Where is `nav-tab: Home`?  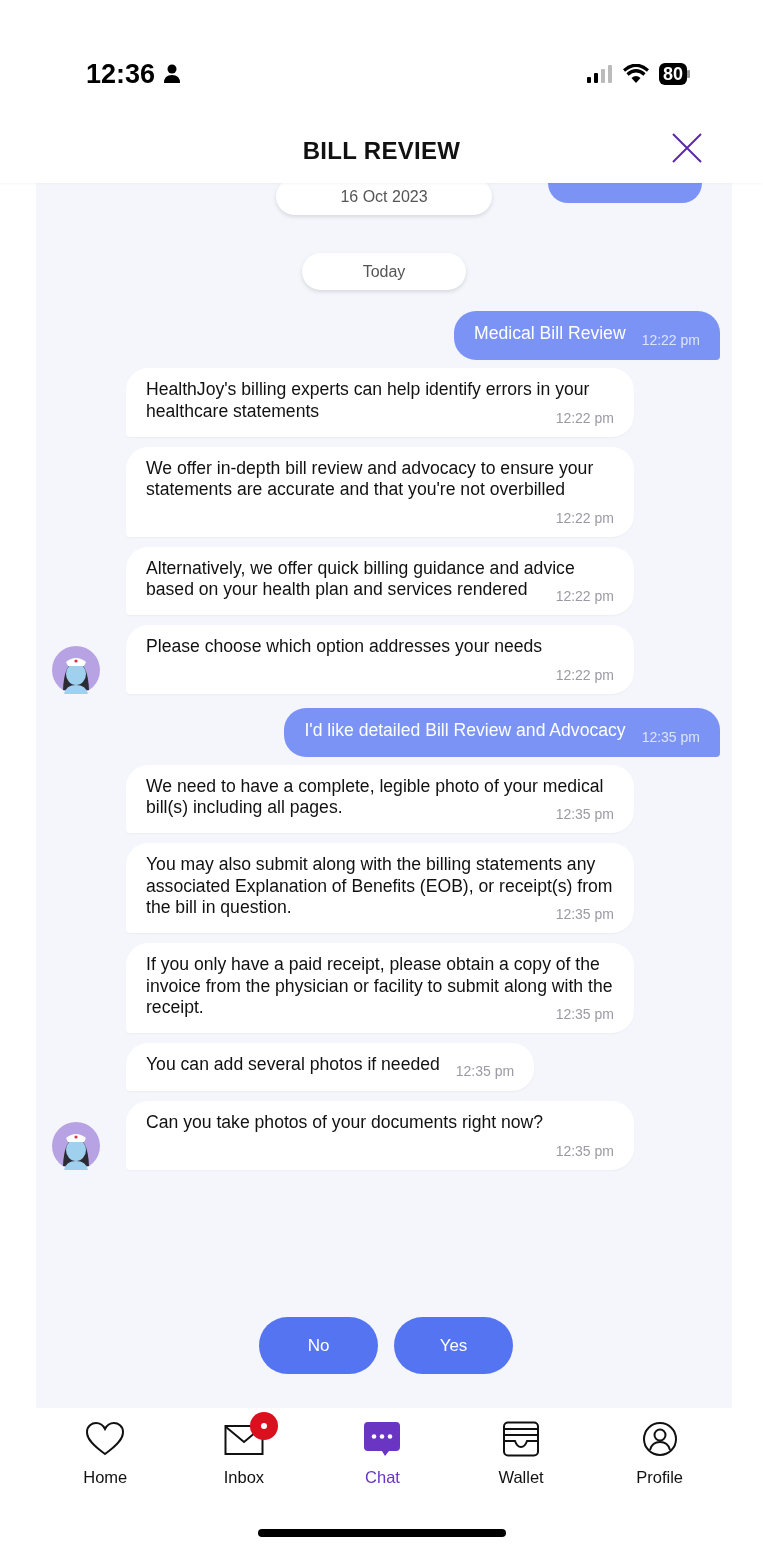
nav-tab: Home is located at coordinates (105, 1448).